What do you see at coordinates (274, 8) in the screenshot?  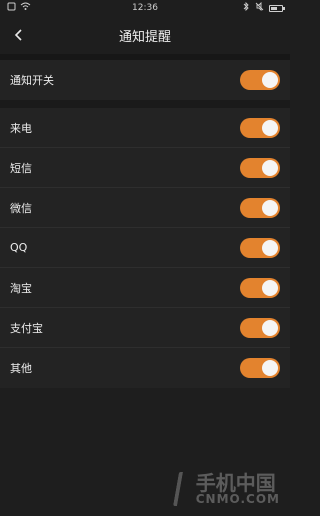 I see `battery-level` at bounding box center [274, 8].